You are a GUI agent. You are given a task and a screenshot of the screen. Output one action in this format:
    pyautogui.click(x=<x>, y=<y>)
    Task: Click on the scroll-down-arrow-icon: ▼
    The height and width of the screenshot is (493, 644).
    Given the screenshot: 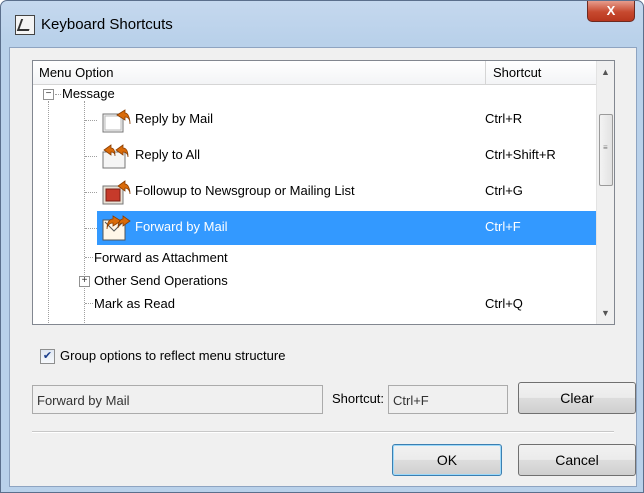 What is the action you would take?
    pyautogui.click(x=605, y=313)
    